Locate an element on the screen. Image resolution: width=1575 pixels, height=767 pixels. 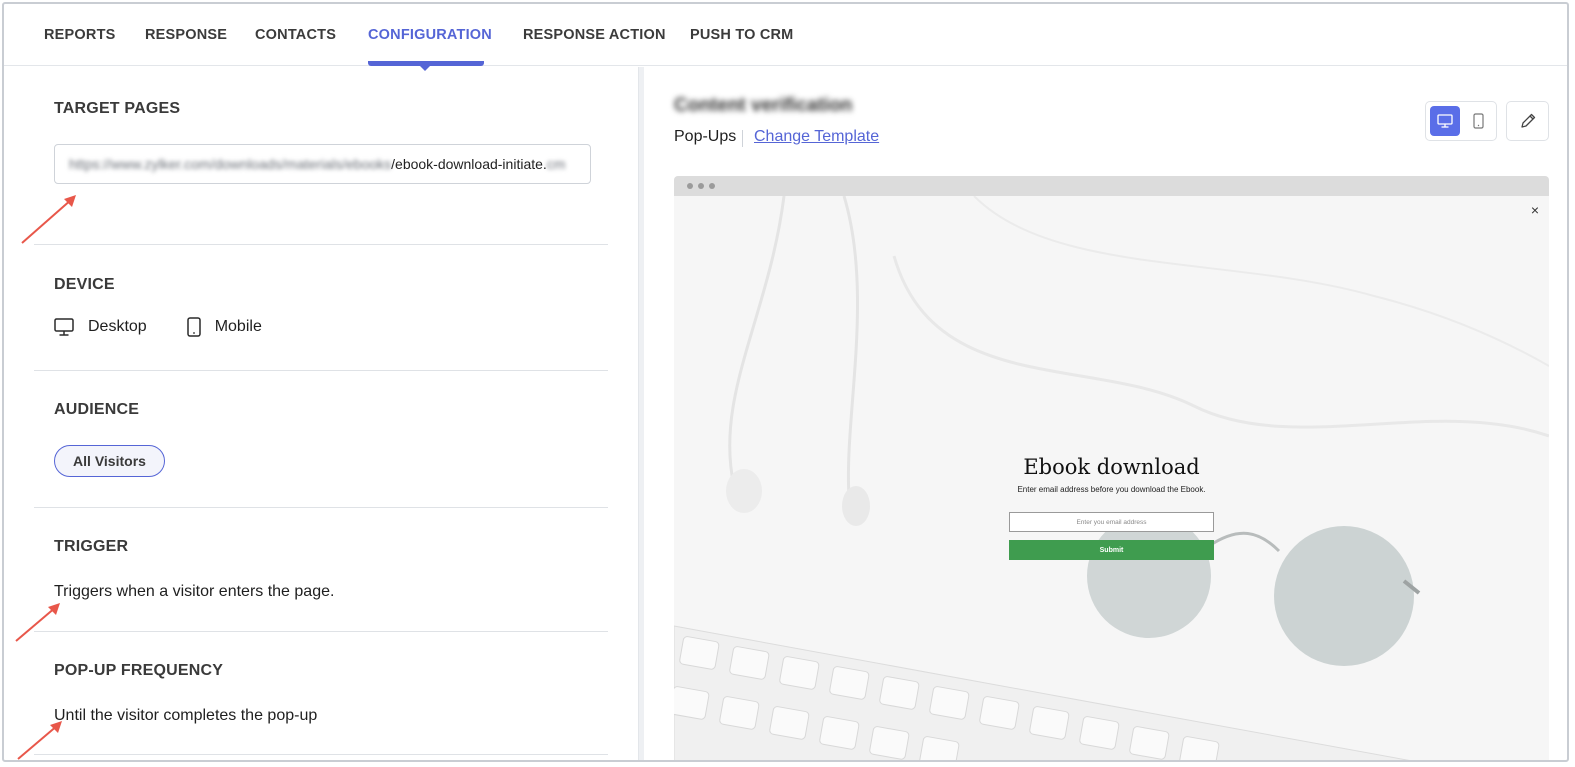
preview-desktop-button is located at coordinates (1445, 121).